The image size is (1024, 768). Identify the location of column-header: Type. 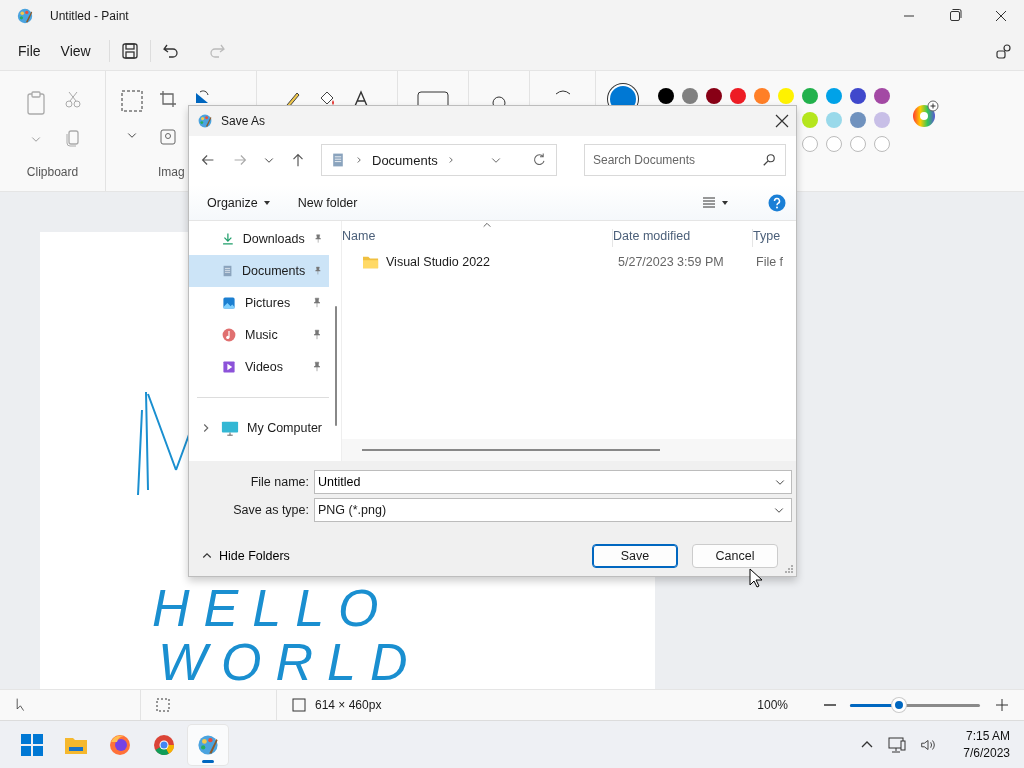
(766, 238).